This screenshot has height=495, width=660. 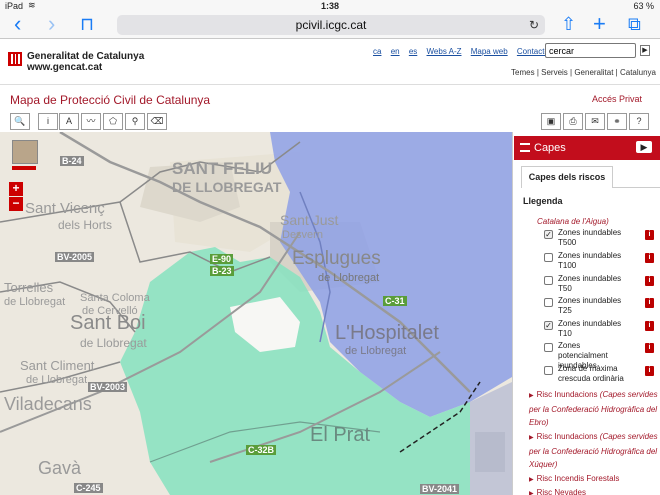 What do you see at coordinates (550, 148) in the screenshot?
I see `layers-panel-title: Capes` at bounding box center [550, 148].